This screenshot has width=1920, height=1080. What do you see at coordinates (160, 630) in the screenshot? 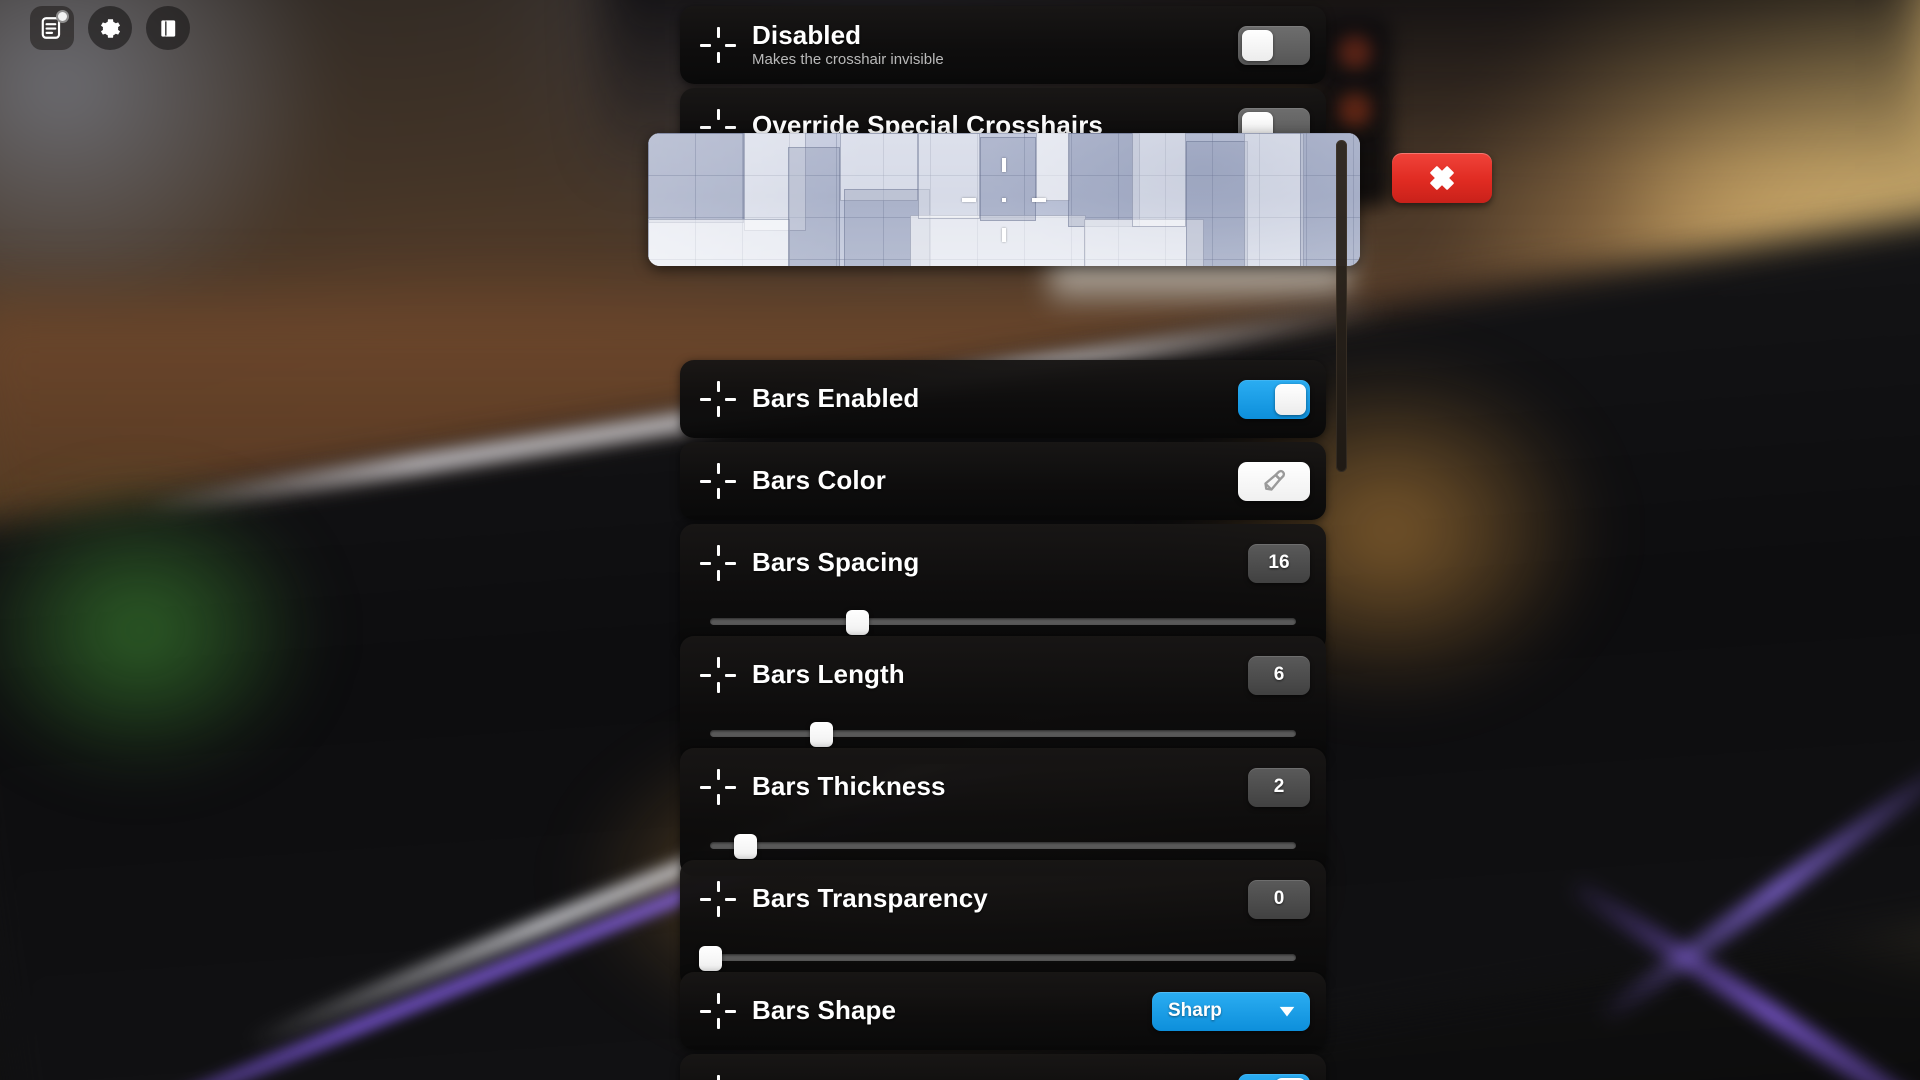
I see `background-foliage-glow` at bounding box center [160, 630].